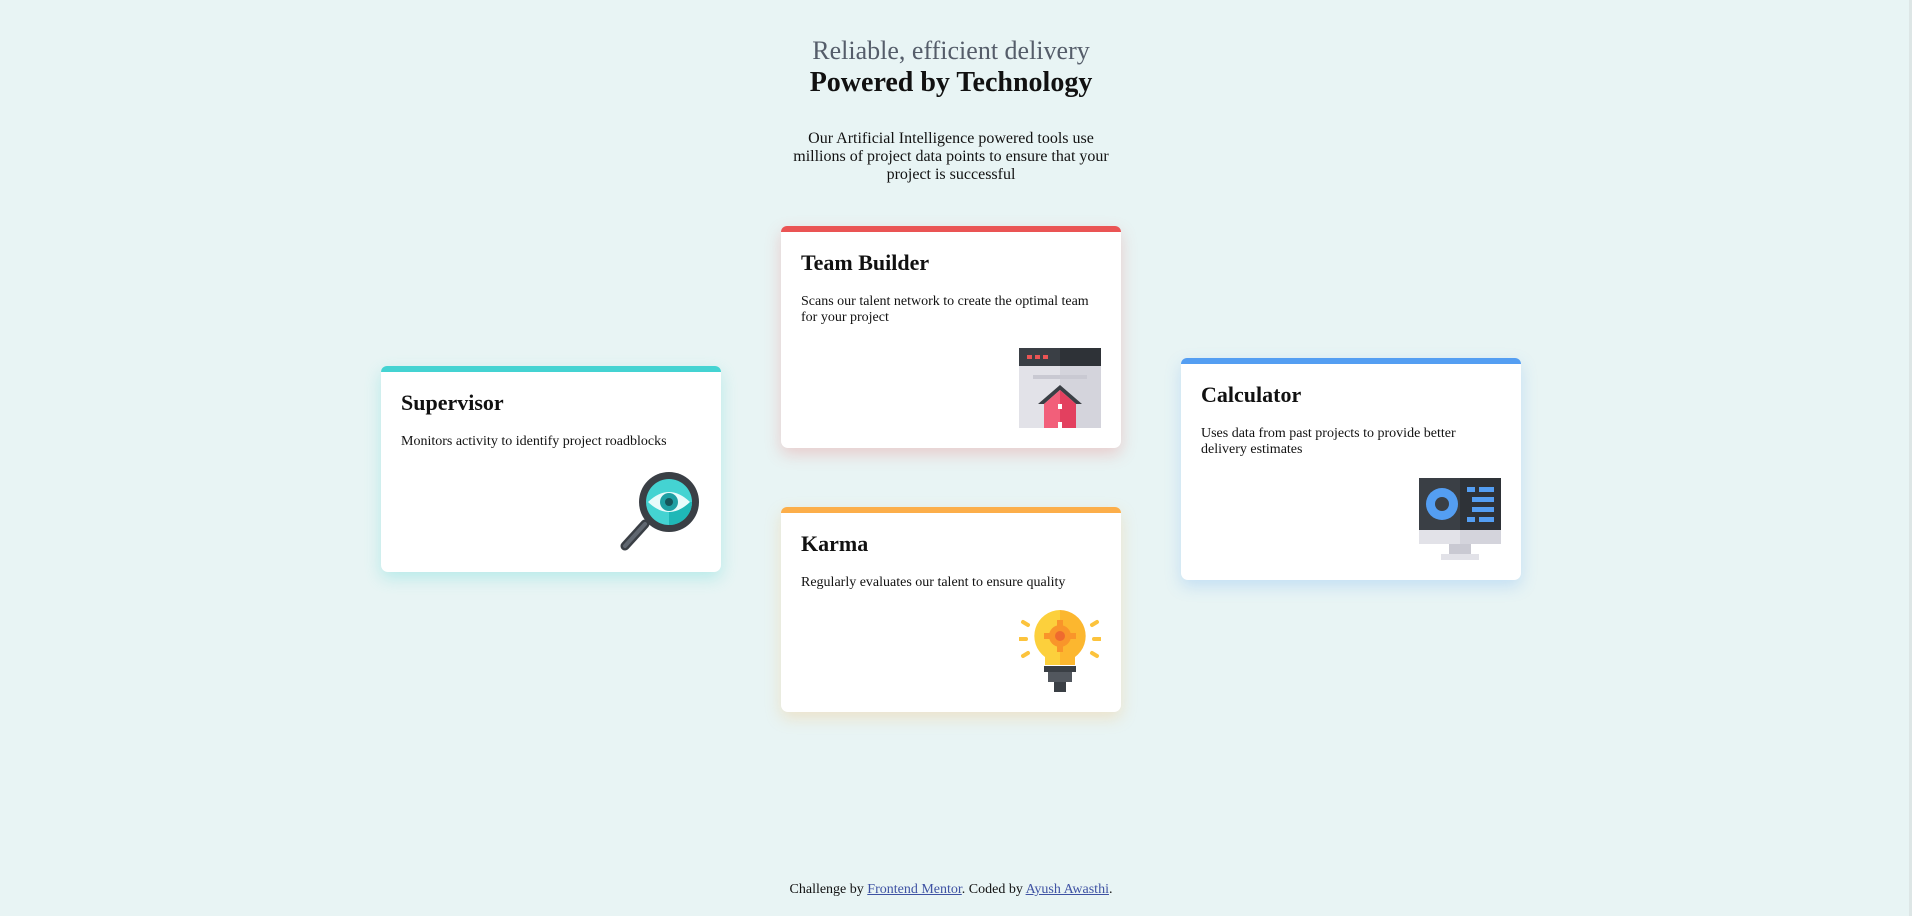  What do you see at coordinates (835, 543) in the screenshot?
I see `card-title: Karma` at bounding box center [835, 543].